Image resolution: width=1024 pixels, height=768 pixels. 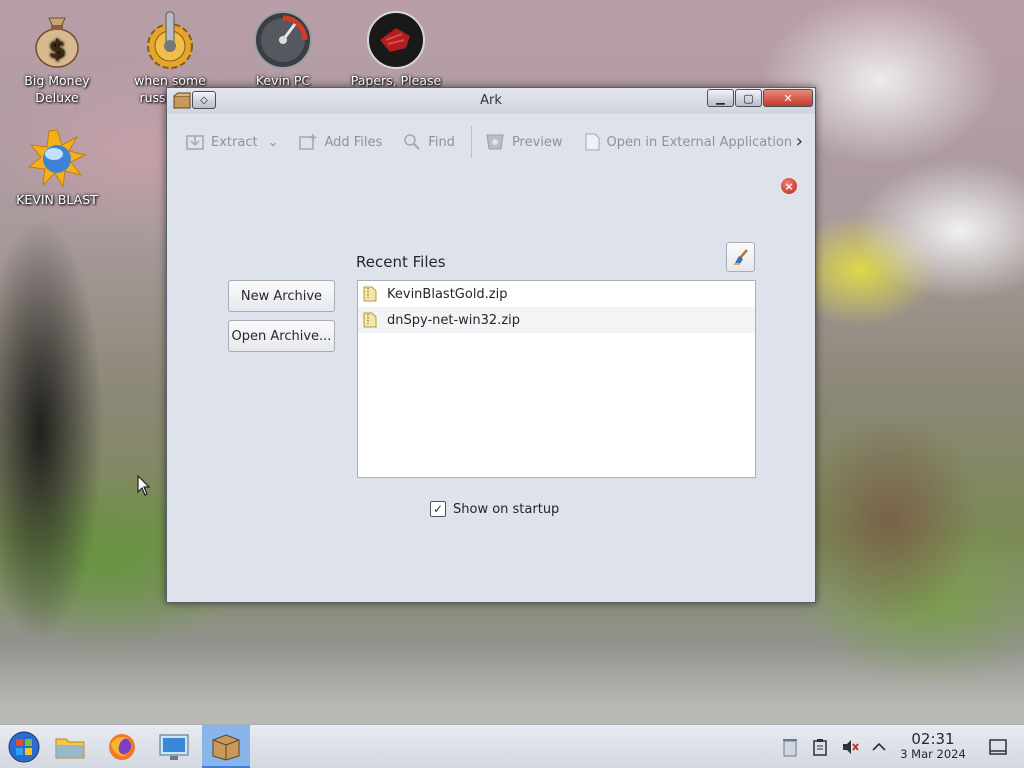 I want to click on open-external-label: Open in External Application, so click(x=699, y=142).